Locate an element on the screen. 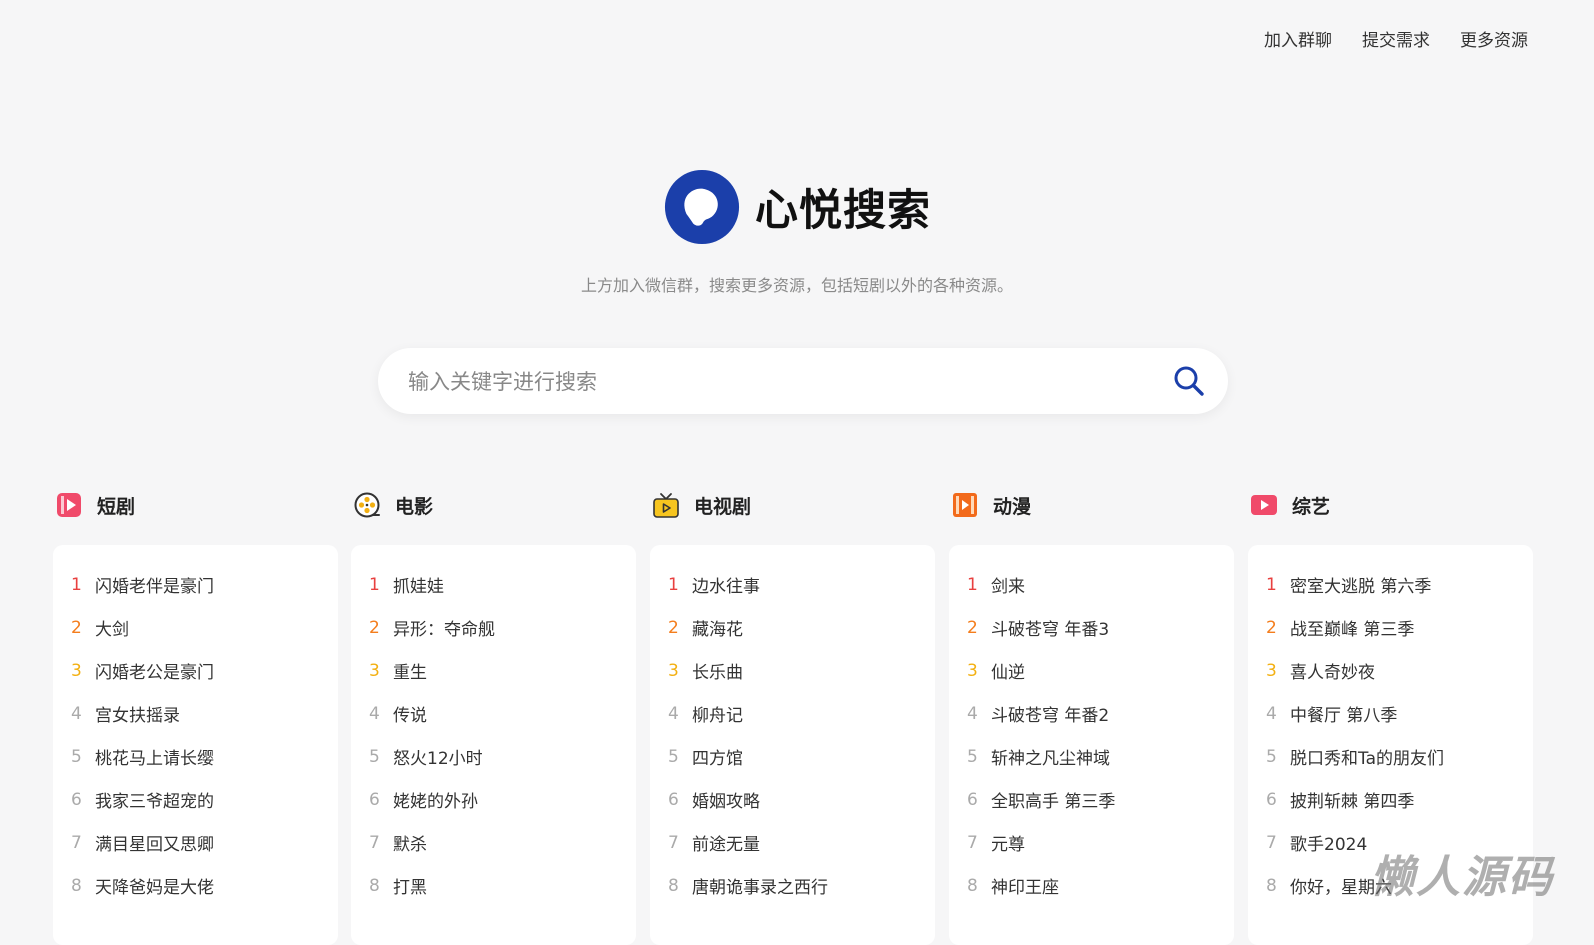  list-item: 2 战至巅峰 第三季 is located at coordinates (1390, 627).